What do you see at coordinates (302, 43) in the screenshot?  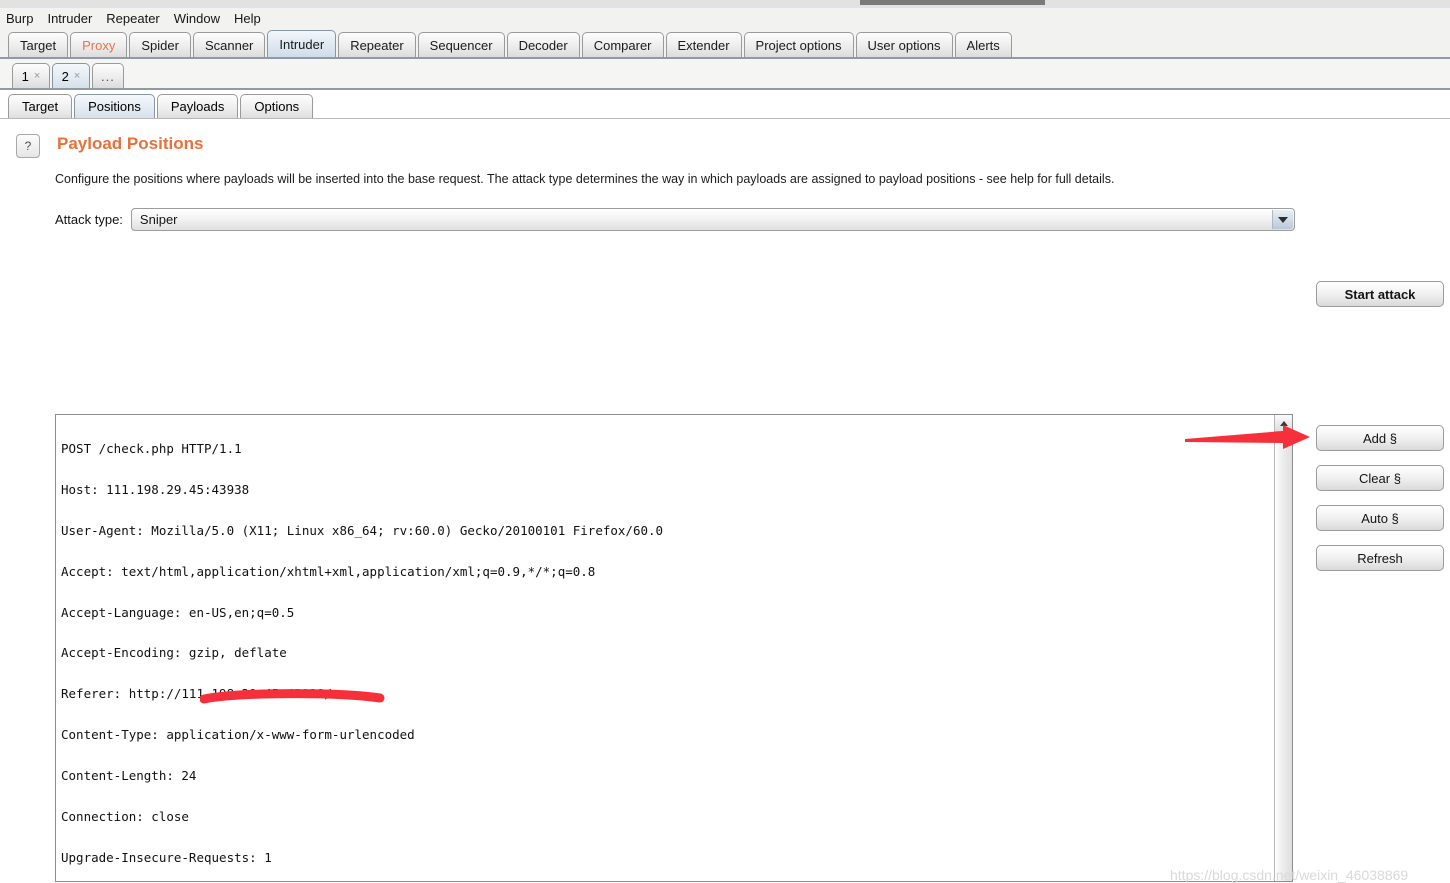 I see `tab-intruder: Intruder` at bounding box center [302, 43].